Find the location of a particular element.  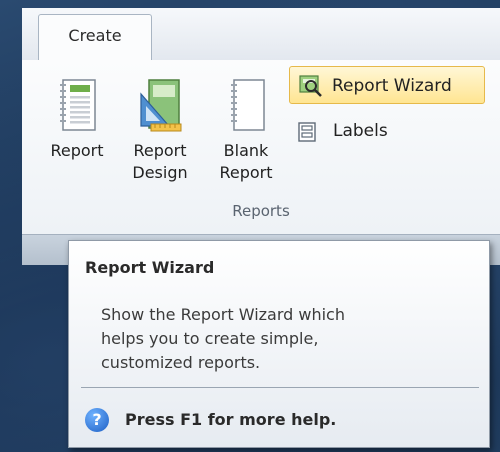

blank-report-icon is located at coordinates (248, 105).